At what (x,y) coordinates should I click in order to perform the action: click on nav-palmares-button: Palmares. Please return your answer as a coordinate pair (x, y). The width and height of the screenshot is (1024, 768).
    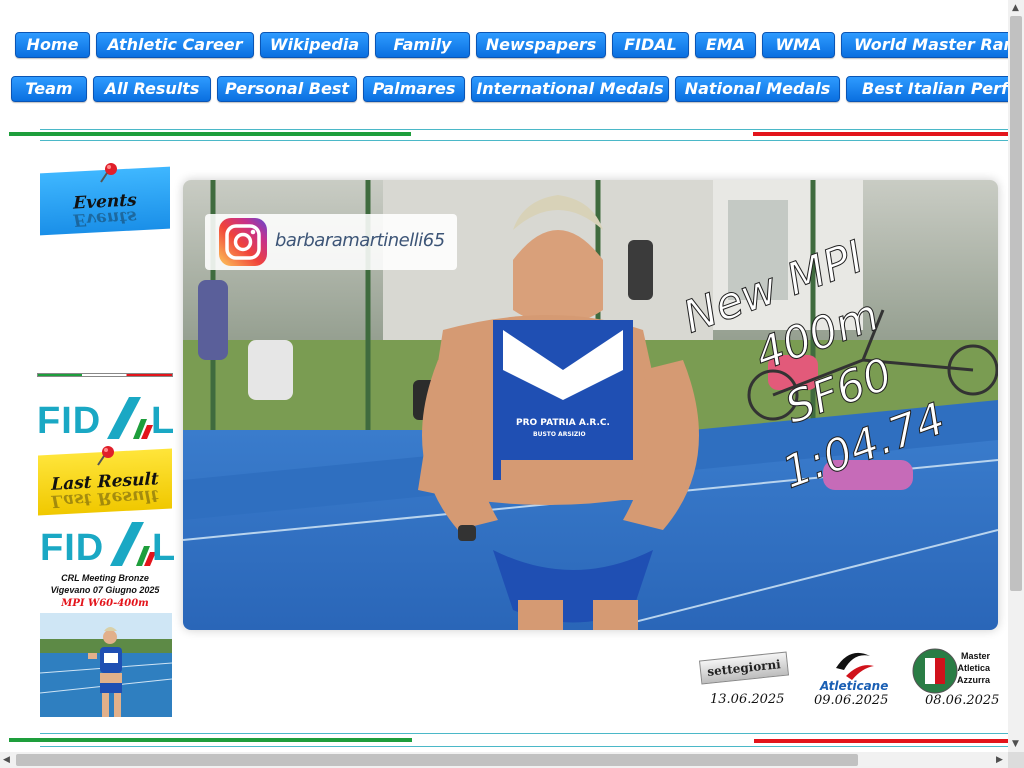
    Looking at the image, I should click on (414, 89).